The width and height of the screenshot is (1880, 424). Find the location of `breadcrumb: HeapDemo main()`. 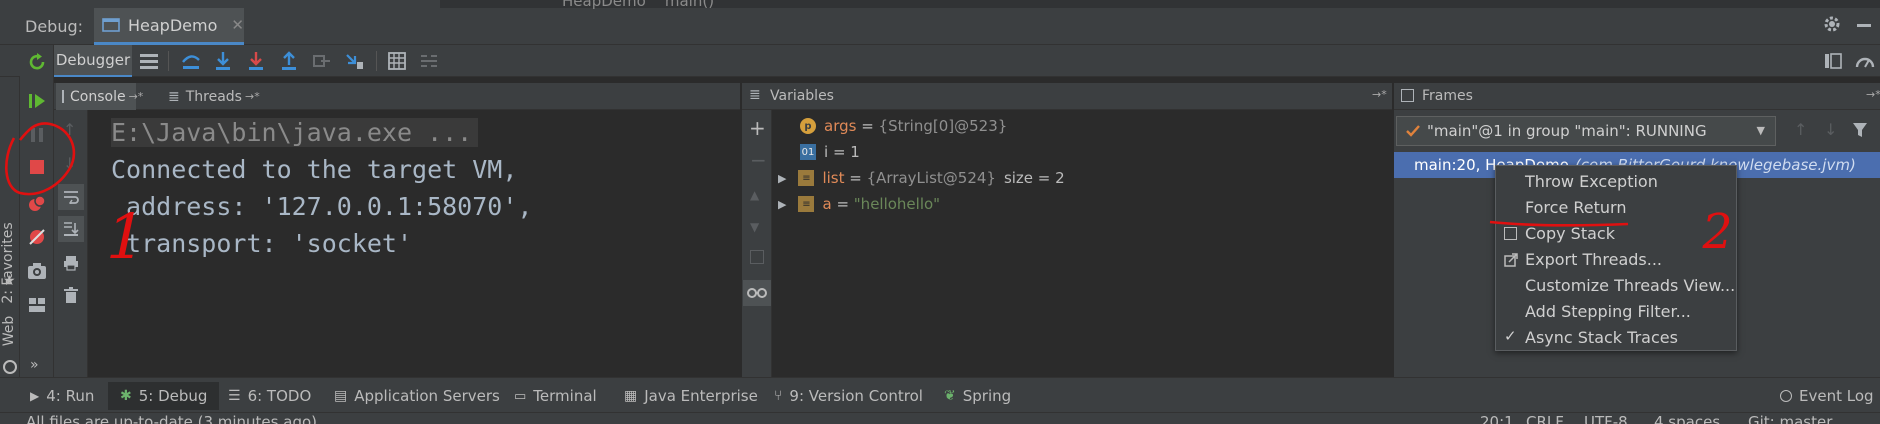

breadcrumb: HeapDemo main() is located at coordinates (638, 5).